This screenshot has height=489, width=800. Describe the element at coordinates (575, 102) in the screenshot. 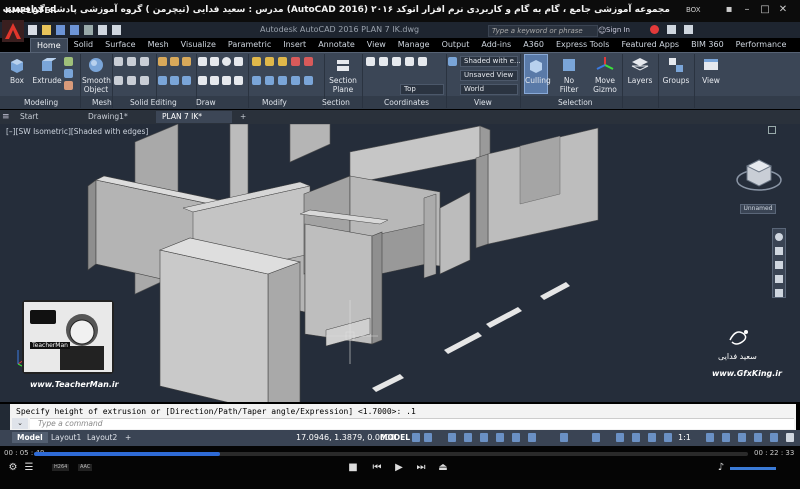

I see `panel-label-selection: Selection` at that location.